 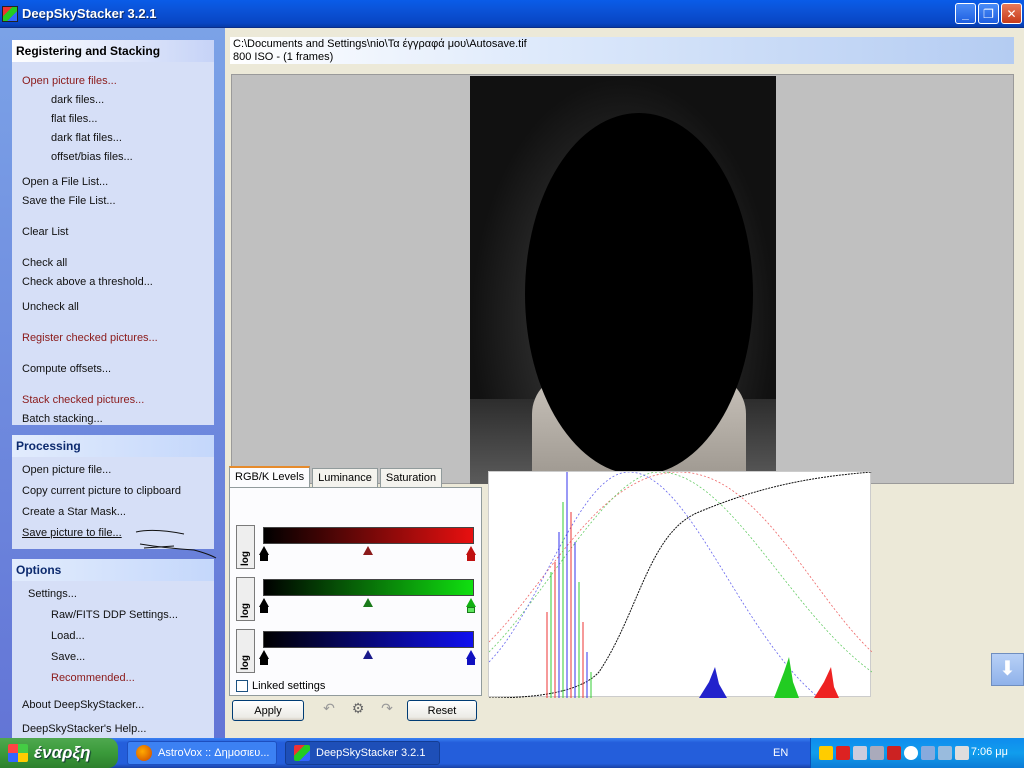 I want to click on apply-button: Apply, so click(x=268, y=710).